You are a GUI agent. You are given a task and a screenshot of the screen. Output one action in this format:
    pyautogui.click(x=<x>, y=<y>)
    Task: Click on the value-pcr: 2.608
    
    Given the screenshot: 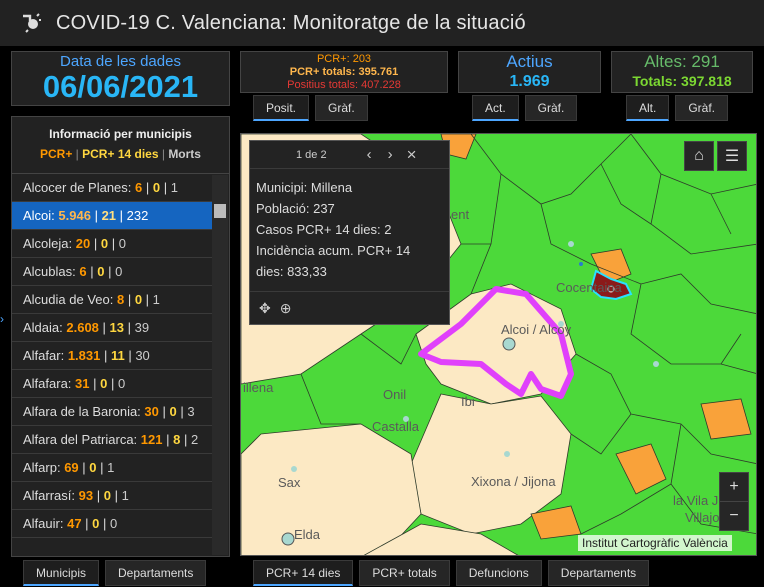 What is the action you would take?
    pyautogui.click(x=82, y=327)
    